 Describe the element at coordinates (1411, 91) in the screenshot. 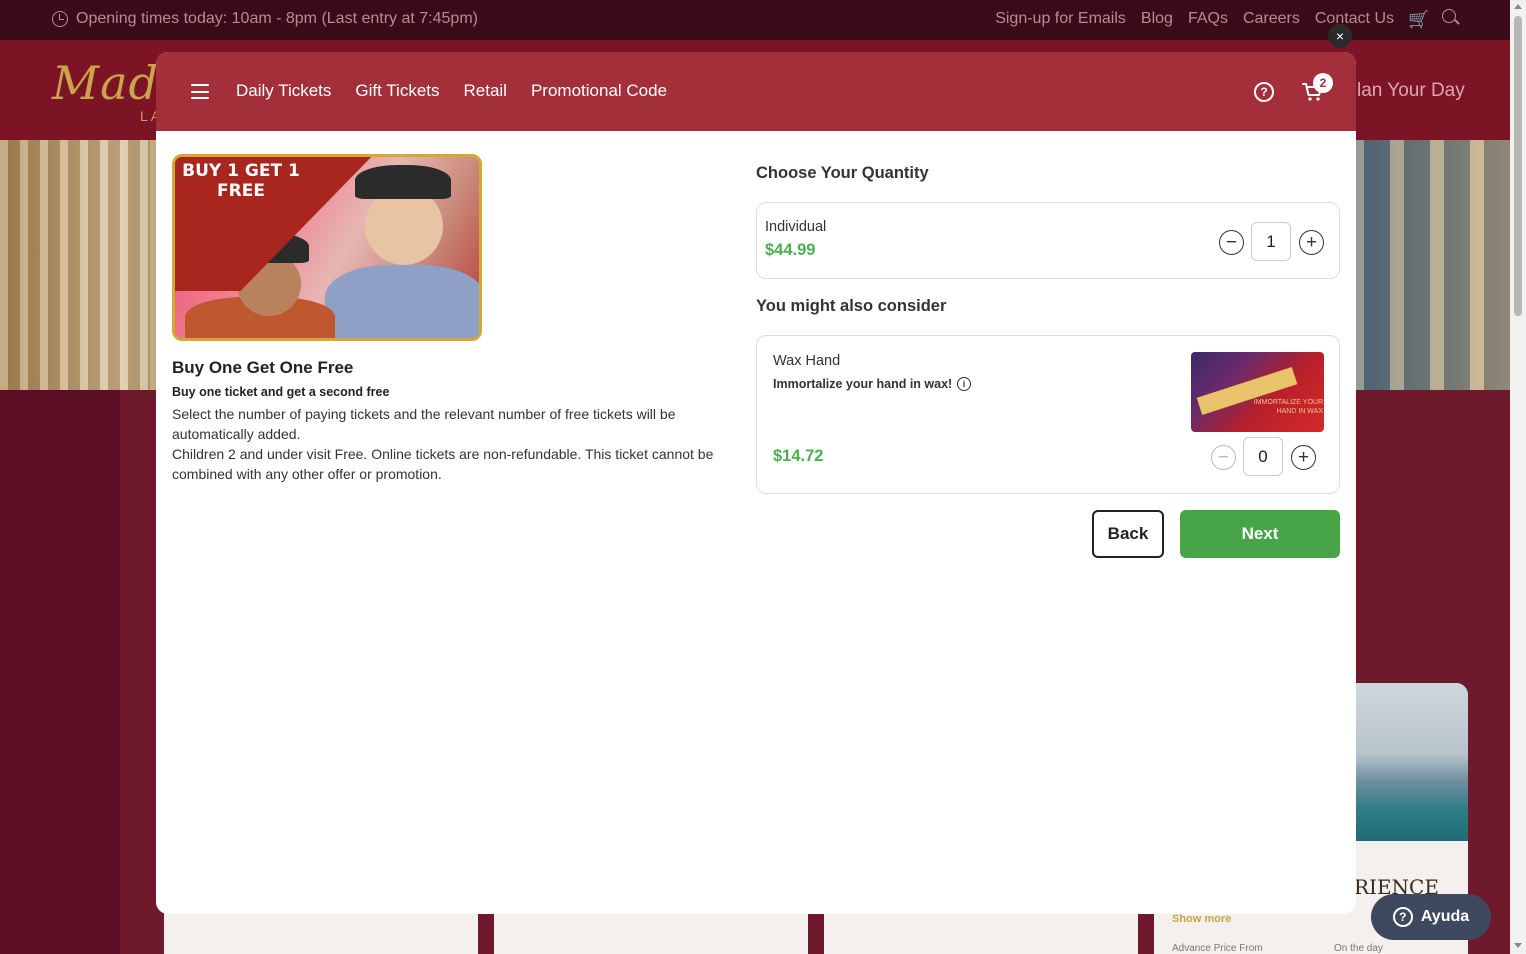

I see `nav-plan-your-day: lan Your Day` at that location.